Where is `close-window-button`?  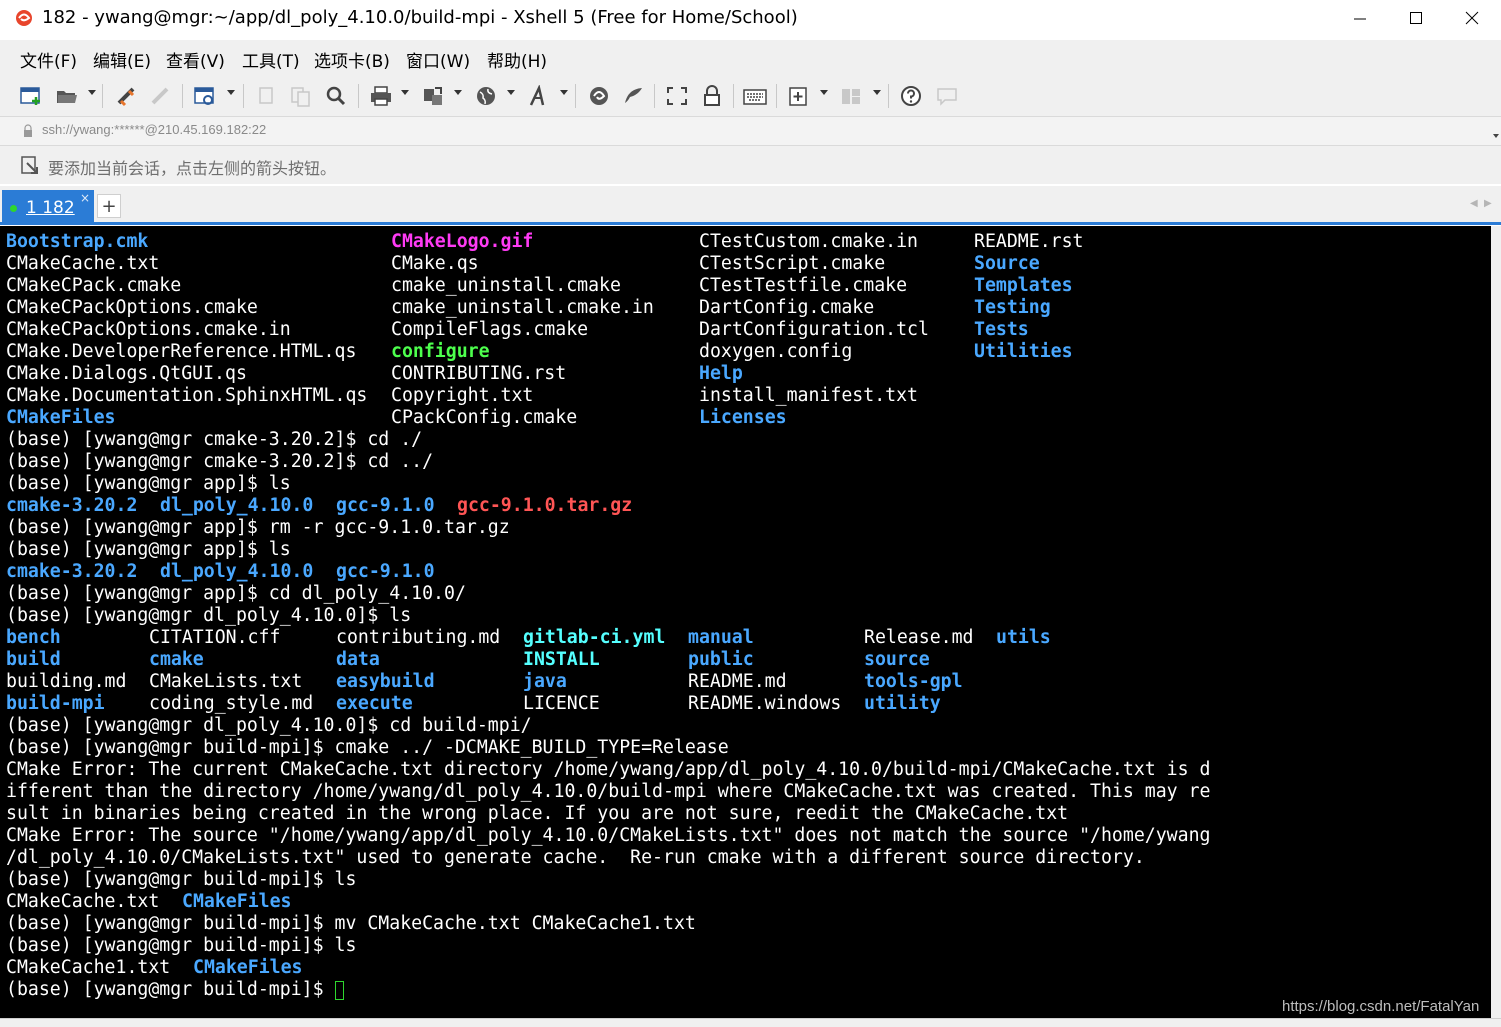
close-window-button is located at coordinates (1472, 18).